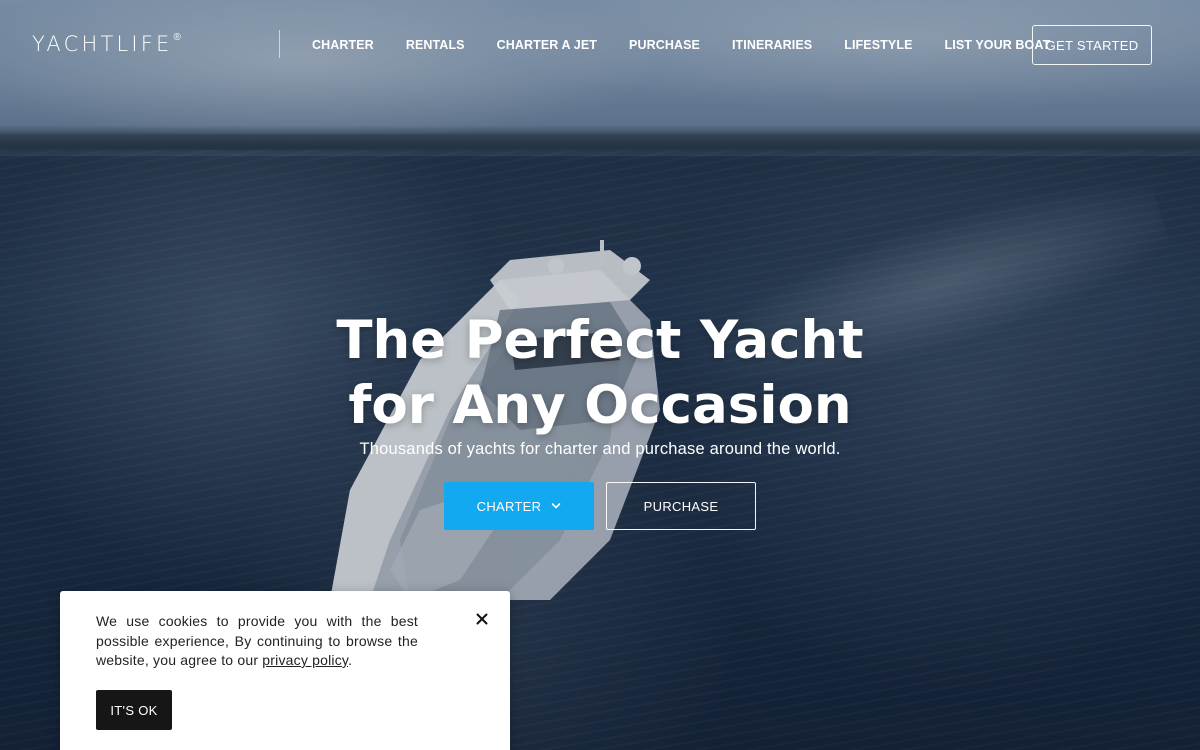  I want to click on charter-dropdown-button: CHARTER, so click(519, 506).